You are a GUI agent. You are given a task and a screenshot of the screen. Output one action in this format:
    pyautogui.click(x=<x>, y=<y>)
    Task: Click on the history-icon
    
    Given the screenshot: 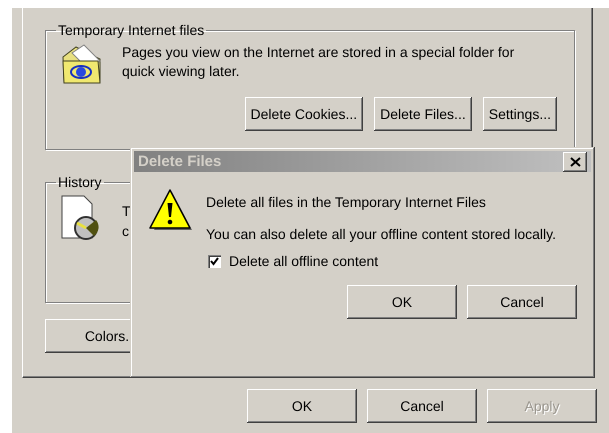 What is the action you would take?
    pyautogui.click(x=80, y=217)
    